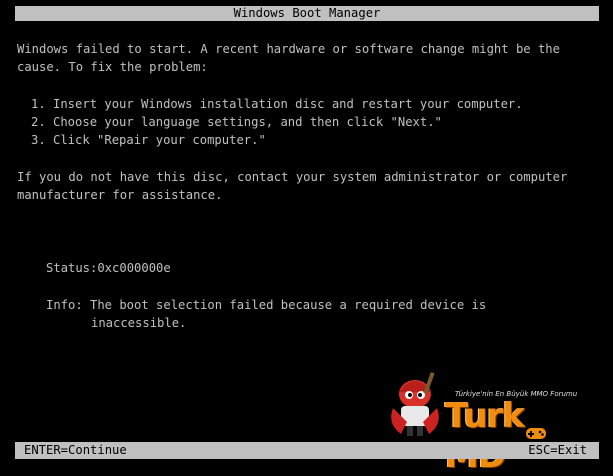 This screenshot has width=613, height=476. What do you see at coordinates (120, 195) in the screenshot?
I see `no-disc-message-line-2: manufacturer for assistance.` at bounding box center [120, 195].